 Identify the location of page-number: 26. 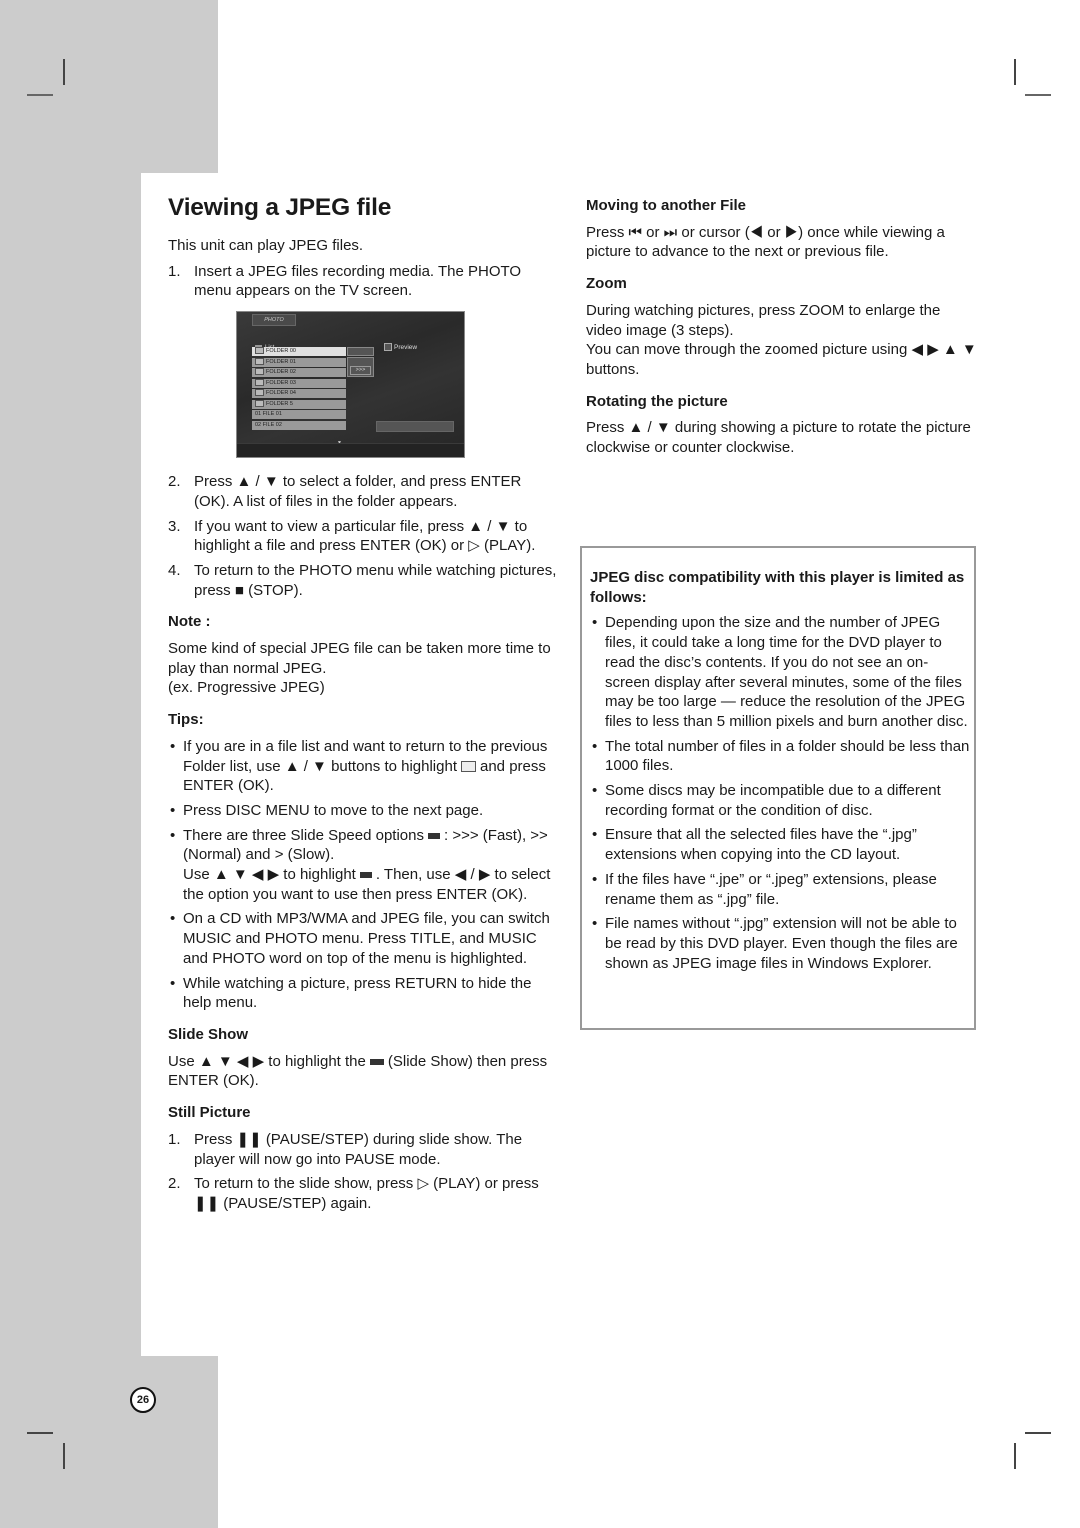
(143, 1400).